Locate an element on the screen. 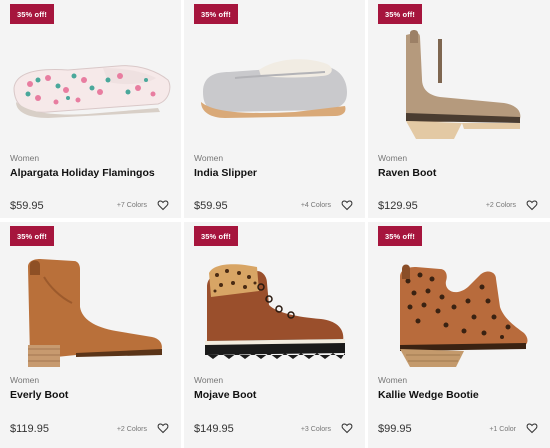 The height and width of the screenshot is (448, 550). product-price: $99.95 is located at coordinates (395, 429).